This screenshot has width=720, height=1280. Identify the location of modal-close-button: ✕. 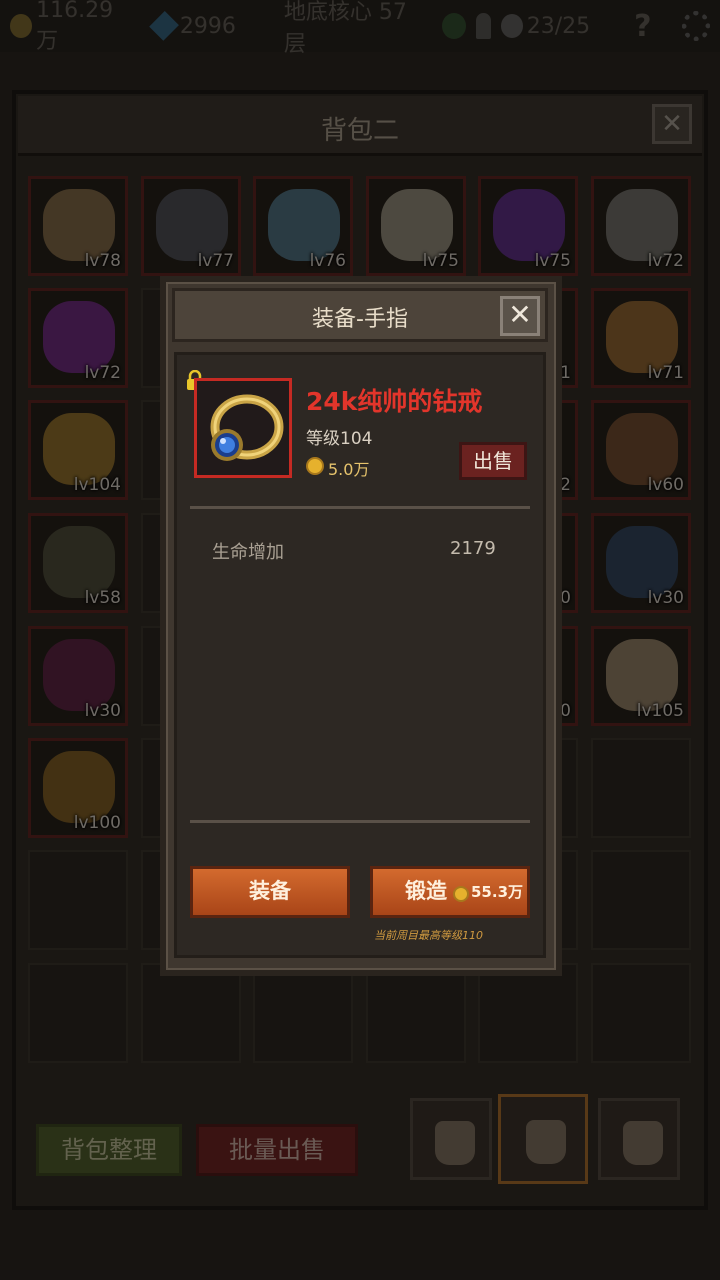
(520, 316).